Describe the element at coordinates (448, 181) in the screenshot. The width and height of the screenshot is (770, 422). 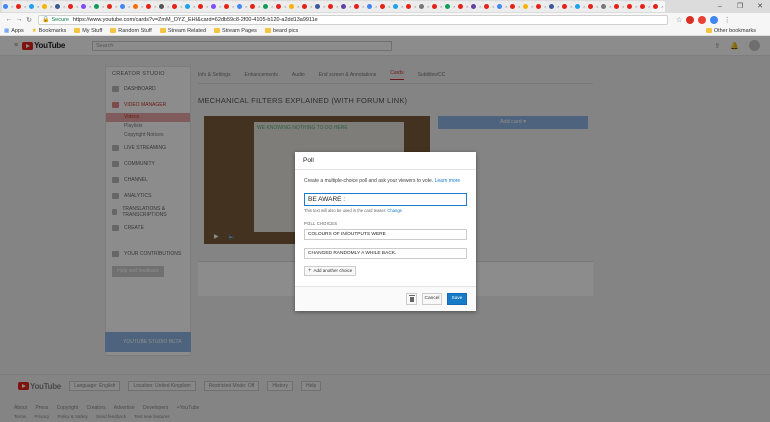
I see `learn-more-link: Learn more` at that location.